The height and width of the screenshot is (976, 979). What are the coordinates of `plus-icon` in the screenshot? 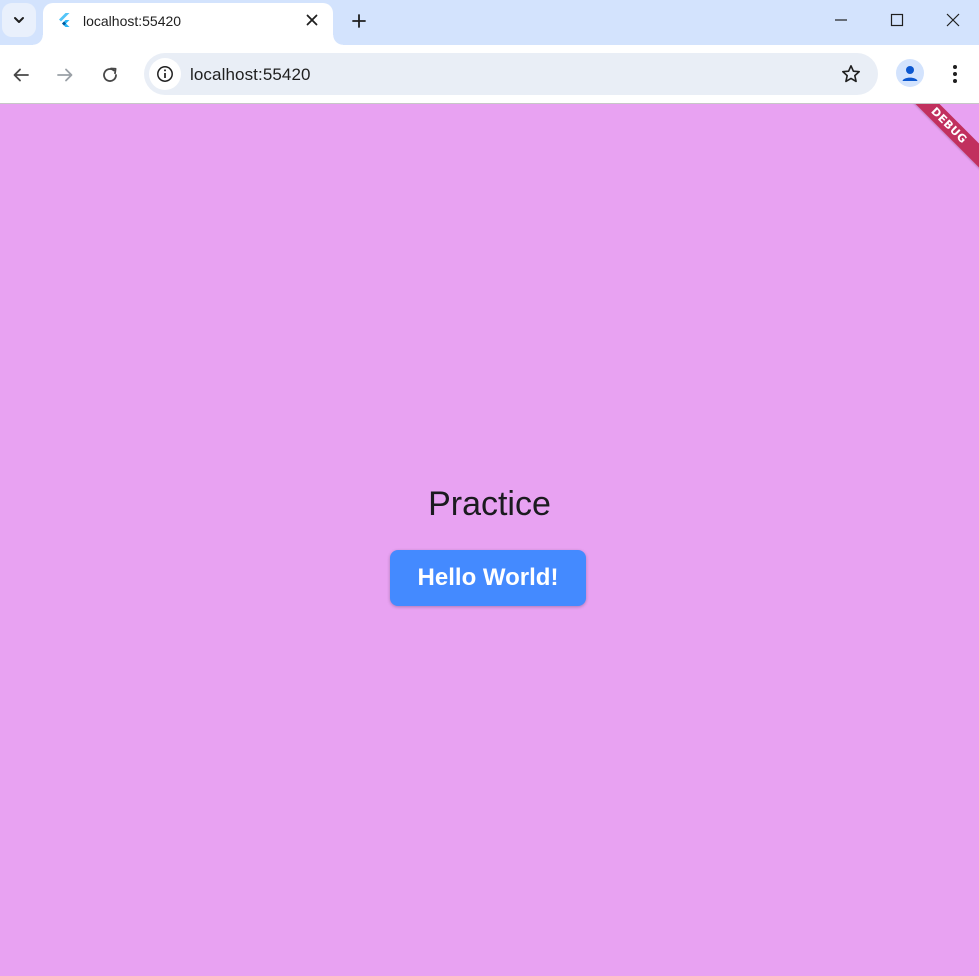 It's located at (359, 21).